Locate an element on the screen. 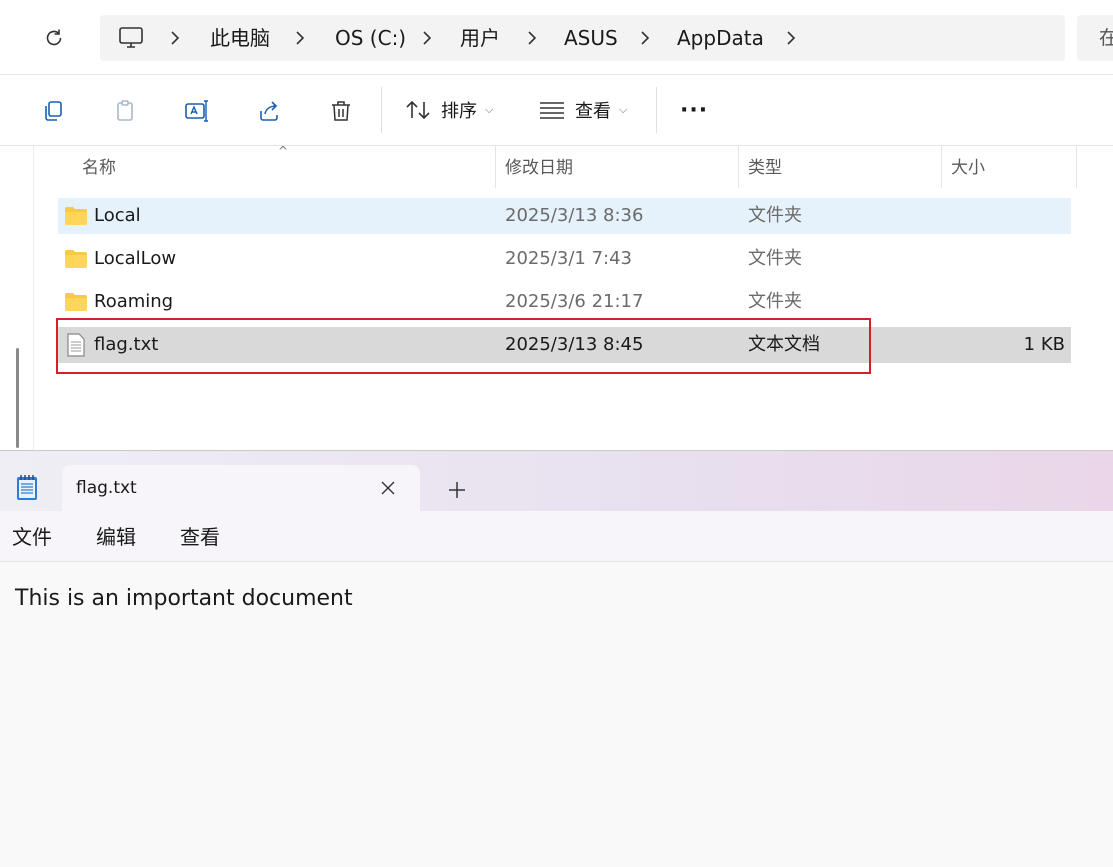  notepad-menu-bar: 文件 编辑 查看 is located at coordinates (556, 536).